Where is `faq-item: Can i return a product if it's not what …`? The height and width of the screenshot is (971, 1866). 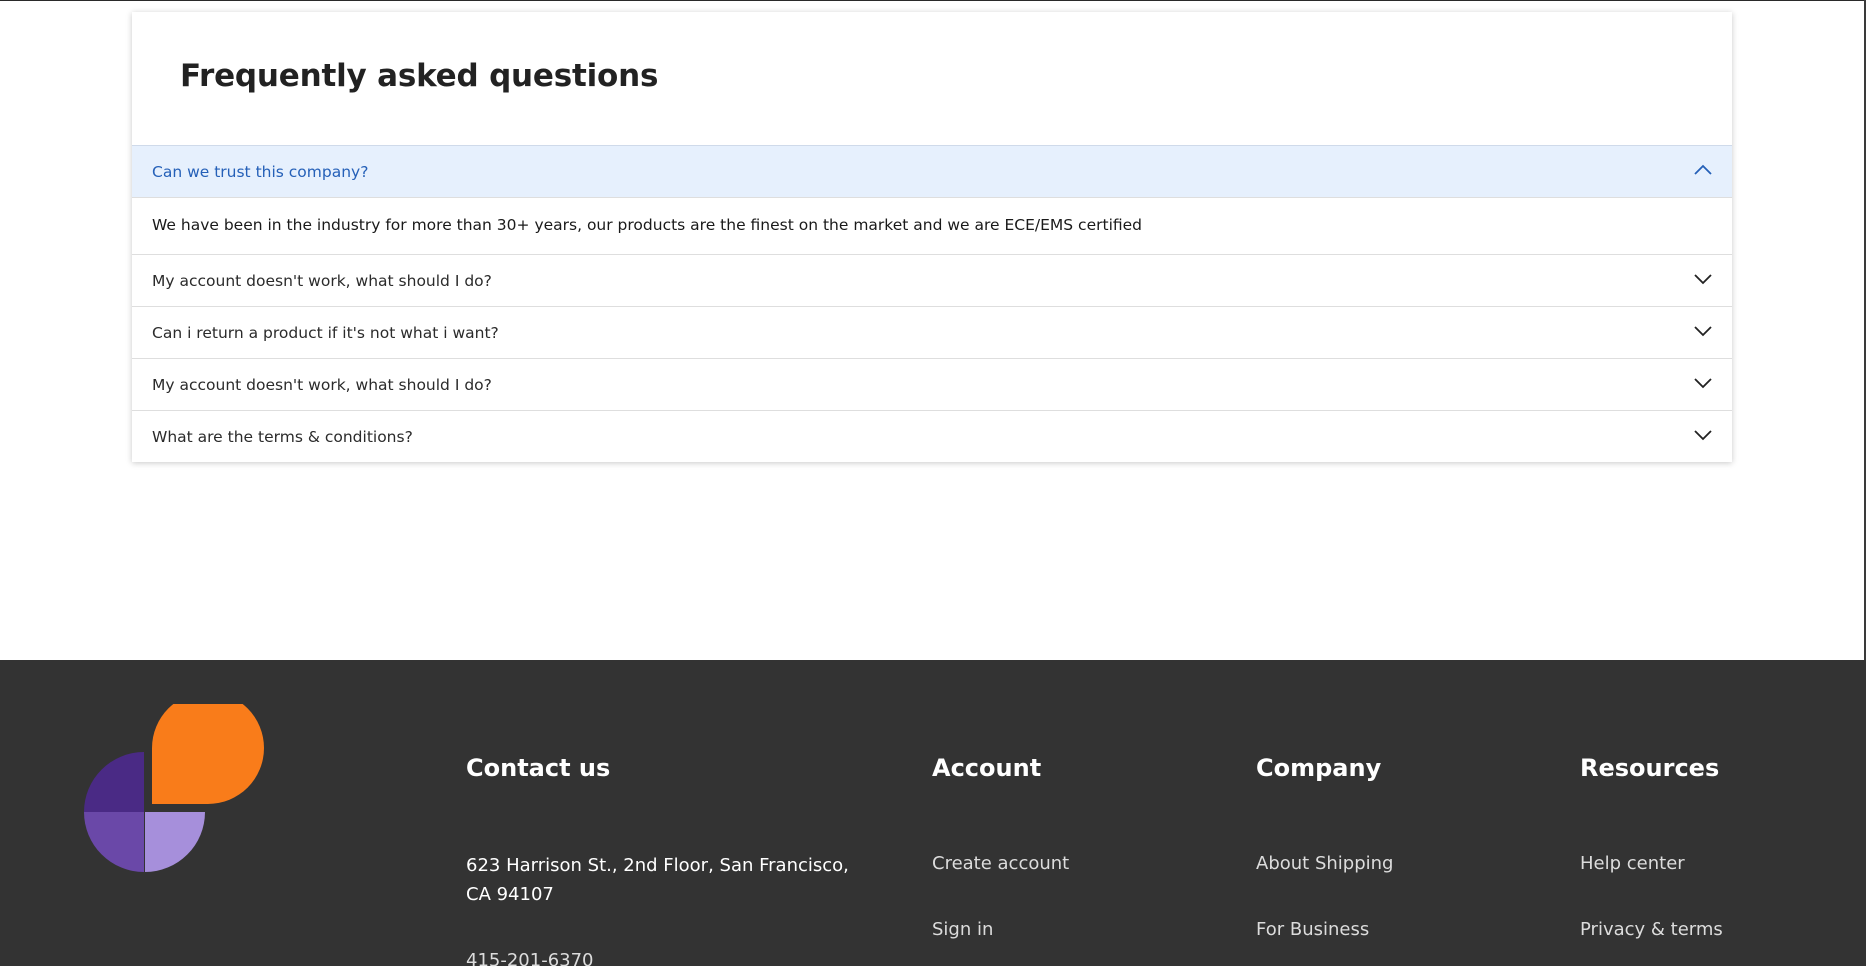 faq-item: Can i return a product if it's not what … is located at coordinates (932, 332).